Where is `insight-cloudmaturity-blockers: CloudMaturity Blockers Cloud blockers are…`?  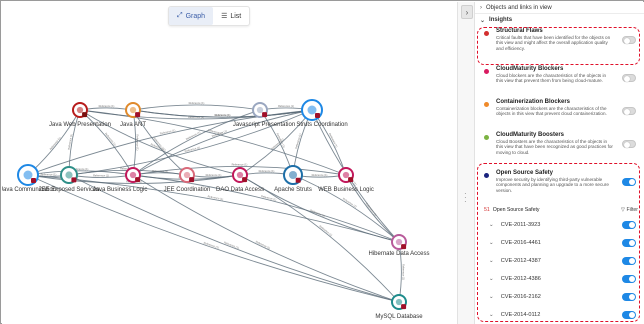
insight-cloudmaturity-blockers: CloudMaturity Blockers Cloud blockers are… is located at coordinates (559, 80).